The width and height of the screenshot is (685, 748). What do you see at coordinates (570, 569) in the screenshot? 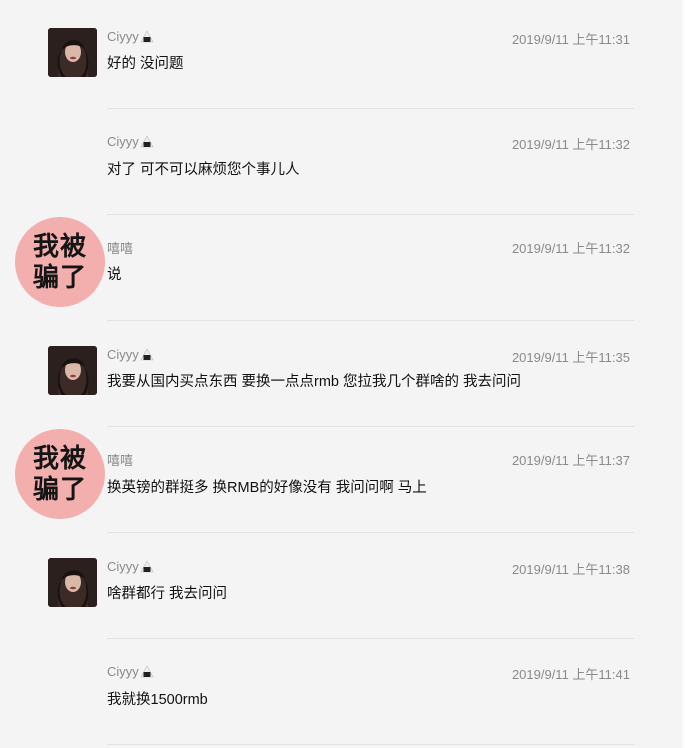
I see `message-time: 2019/9/11 上午11:38` at bounding box center [570, 569].